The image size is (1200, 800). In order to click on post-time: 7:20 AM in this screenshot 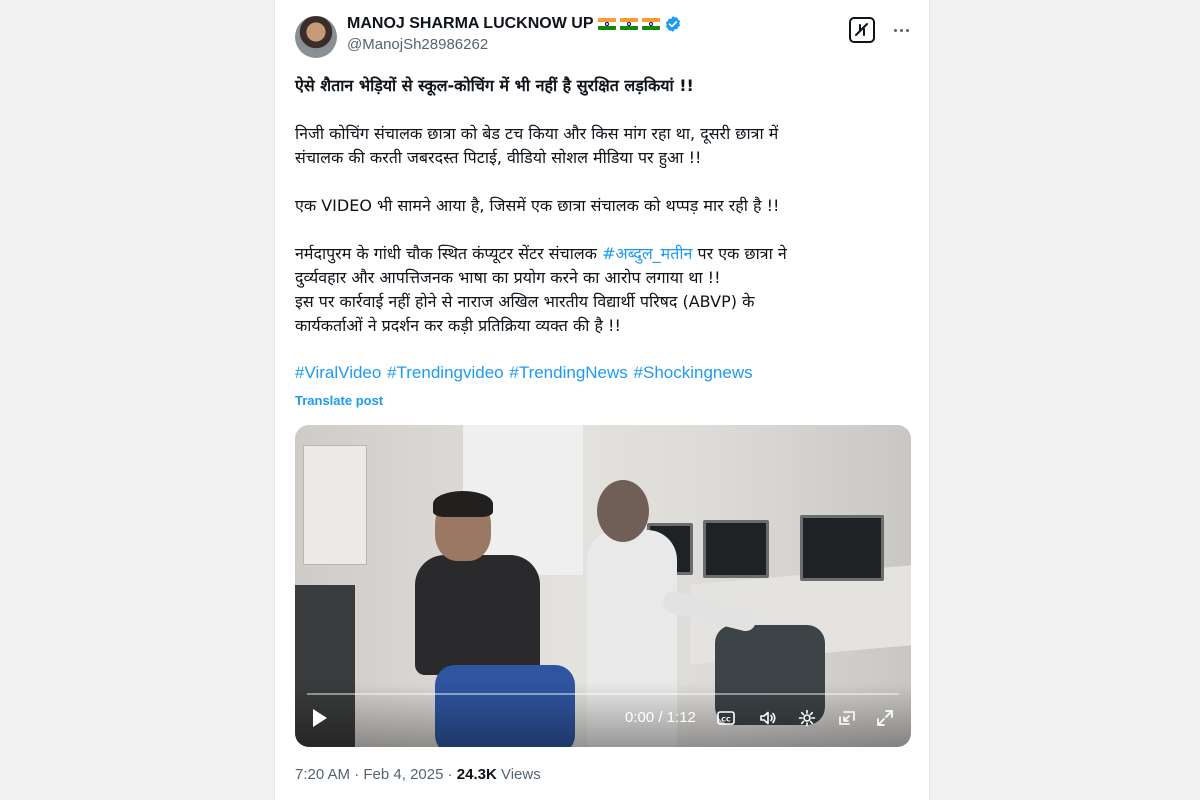, I will do `click(322, 774)`.